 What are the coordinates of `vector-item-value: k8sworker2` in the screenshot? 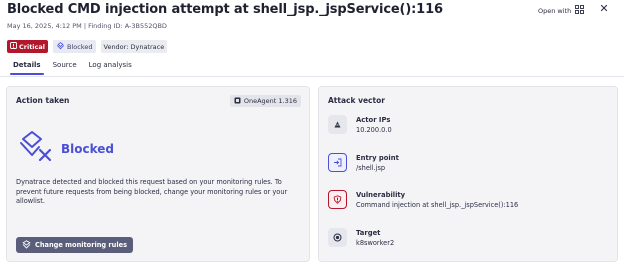 It's located at (375, 243).